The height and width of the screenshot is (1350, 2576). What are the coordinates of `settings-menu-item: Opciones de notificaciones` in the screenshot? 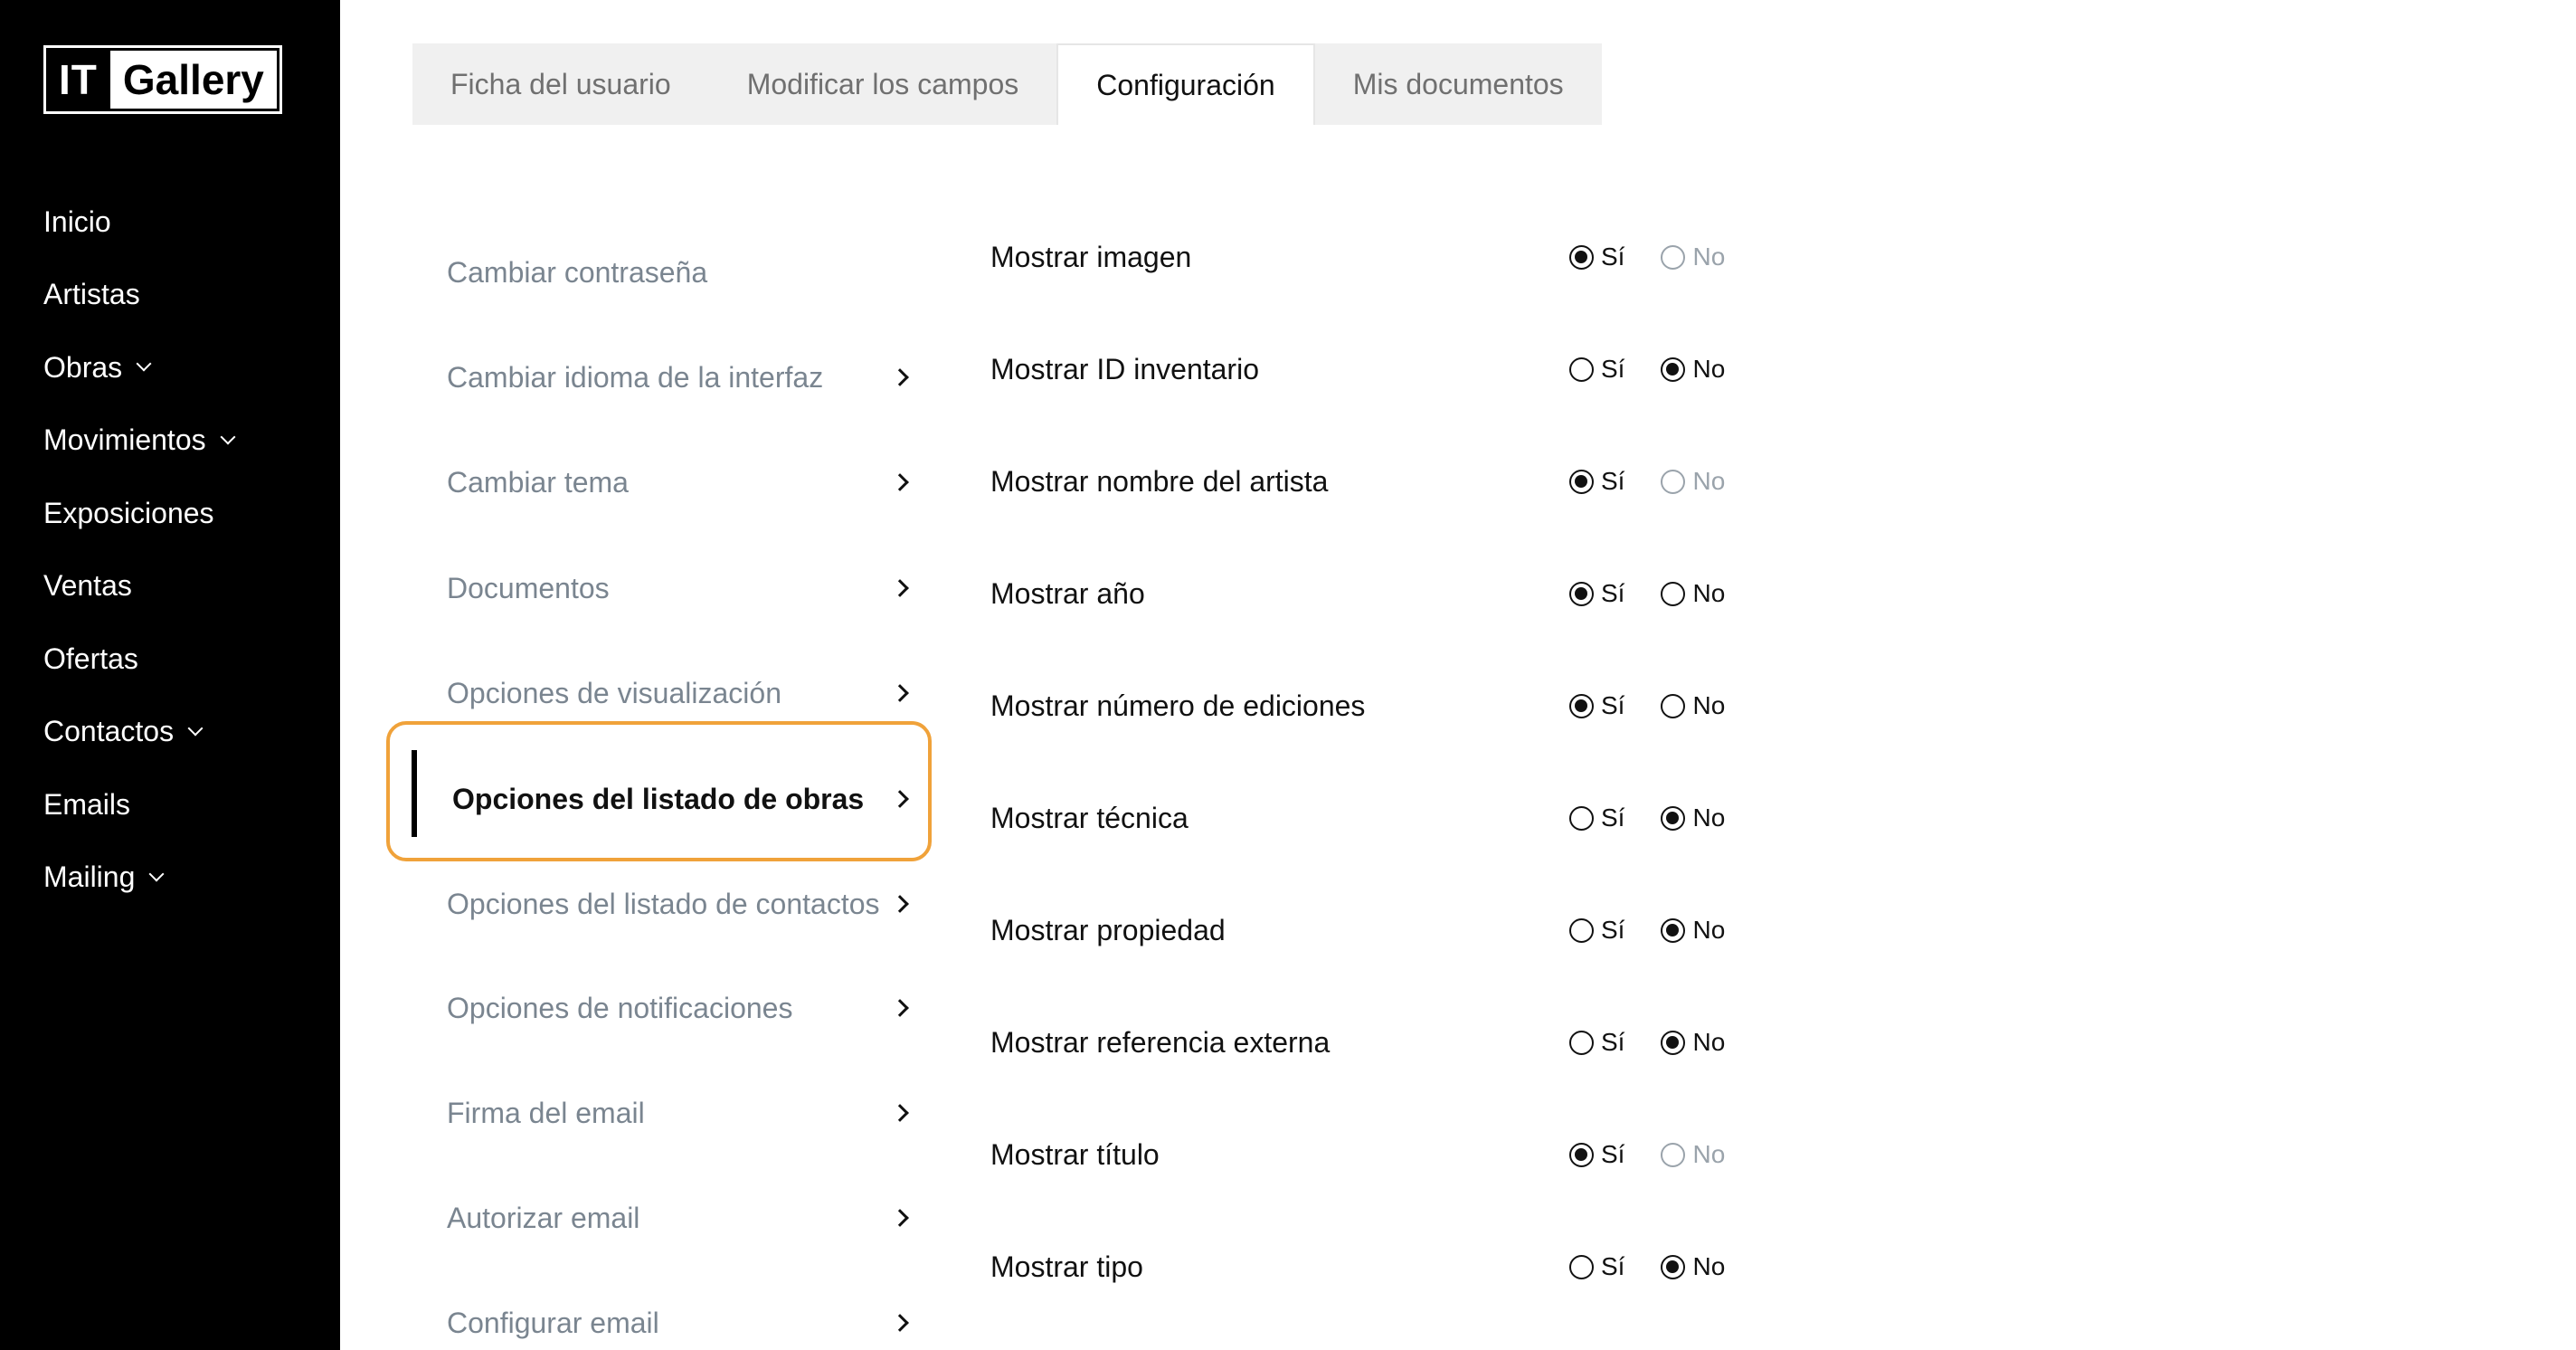 It's located at (687, 1008).